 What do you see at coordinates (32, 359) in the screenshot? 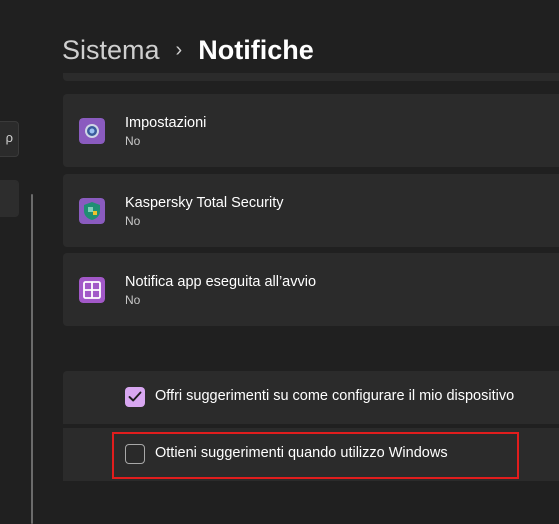
I see `sidebar-scrollbar` at bounding box center [32, 359].